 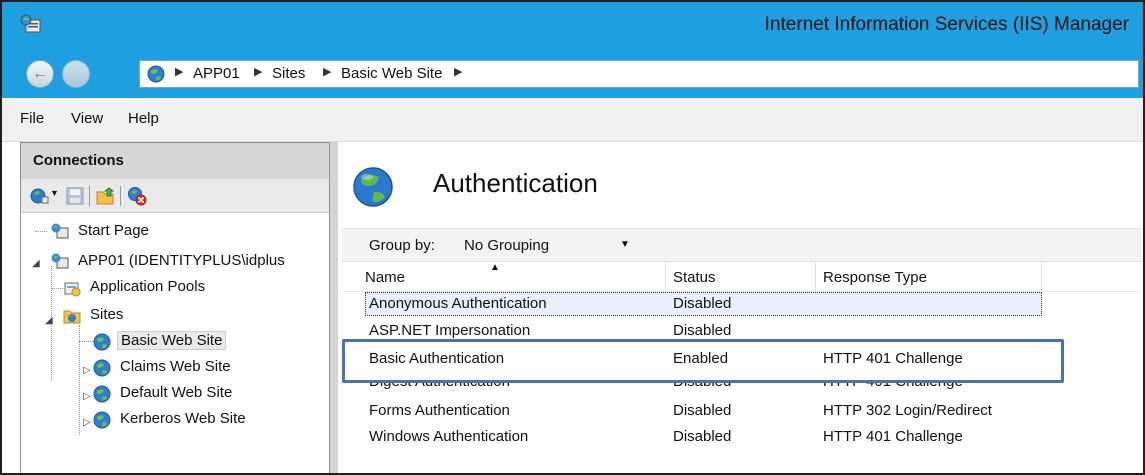 I want to click on breadcrumb-item-app01: APP01, so click(x=216, y=73).